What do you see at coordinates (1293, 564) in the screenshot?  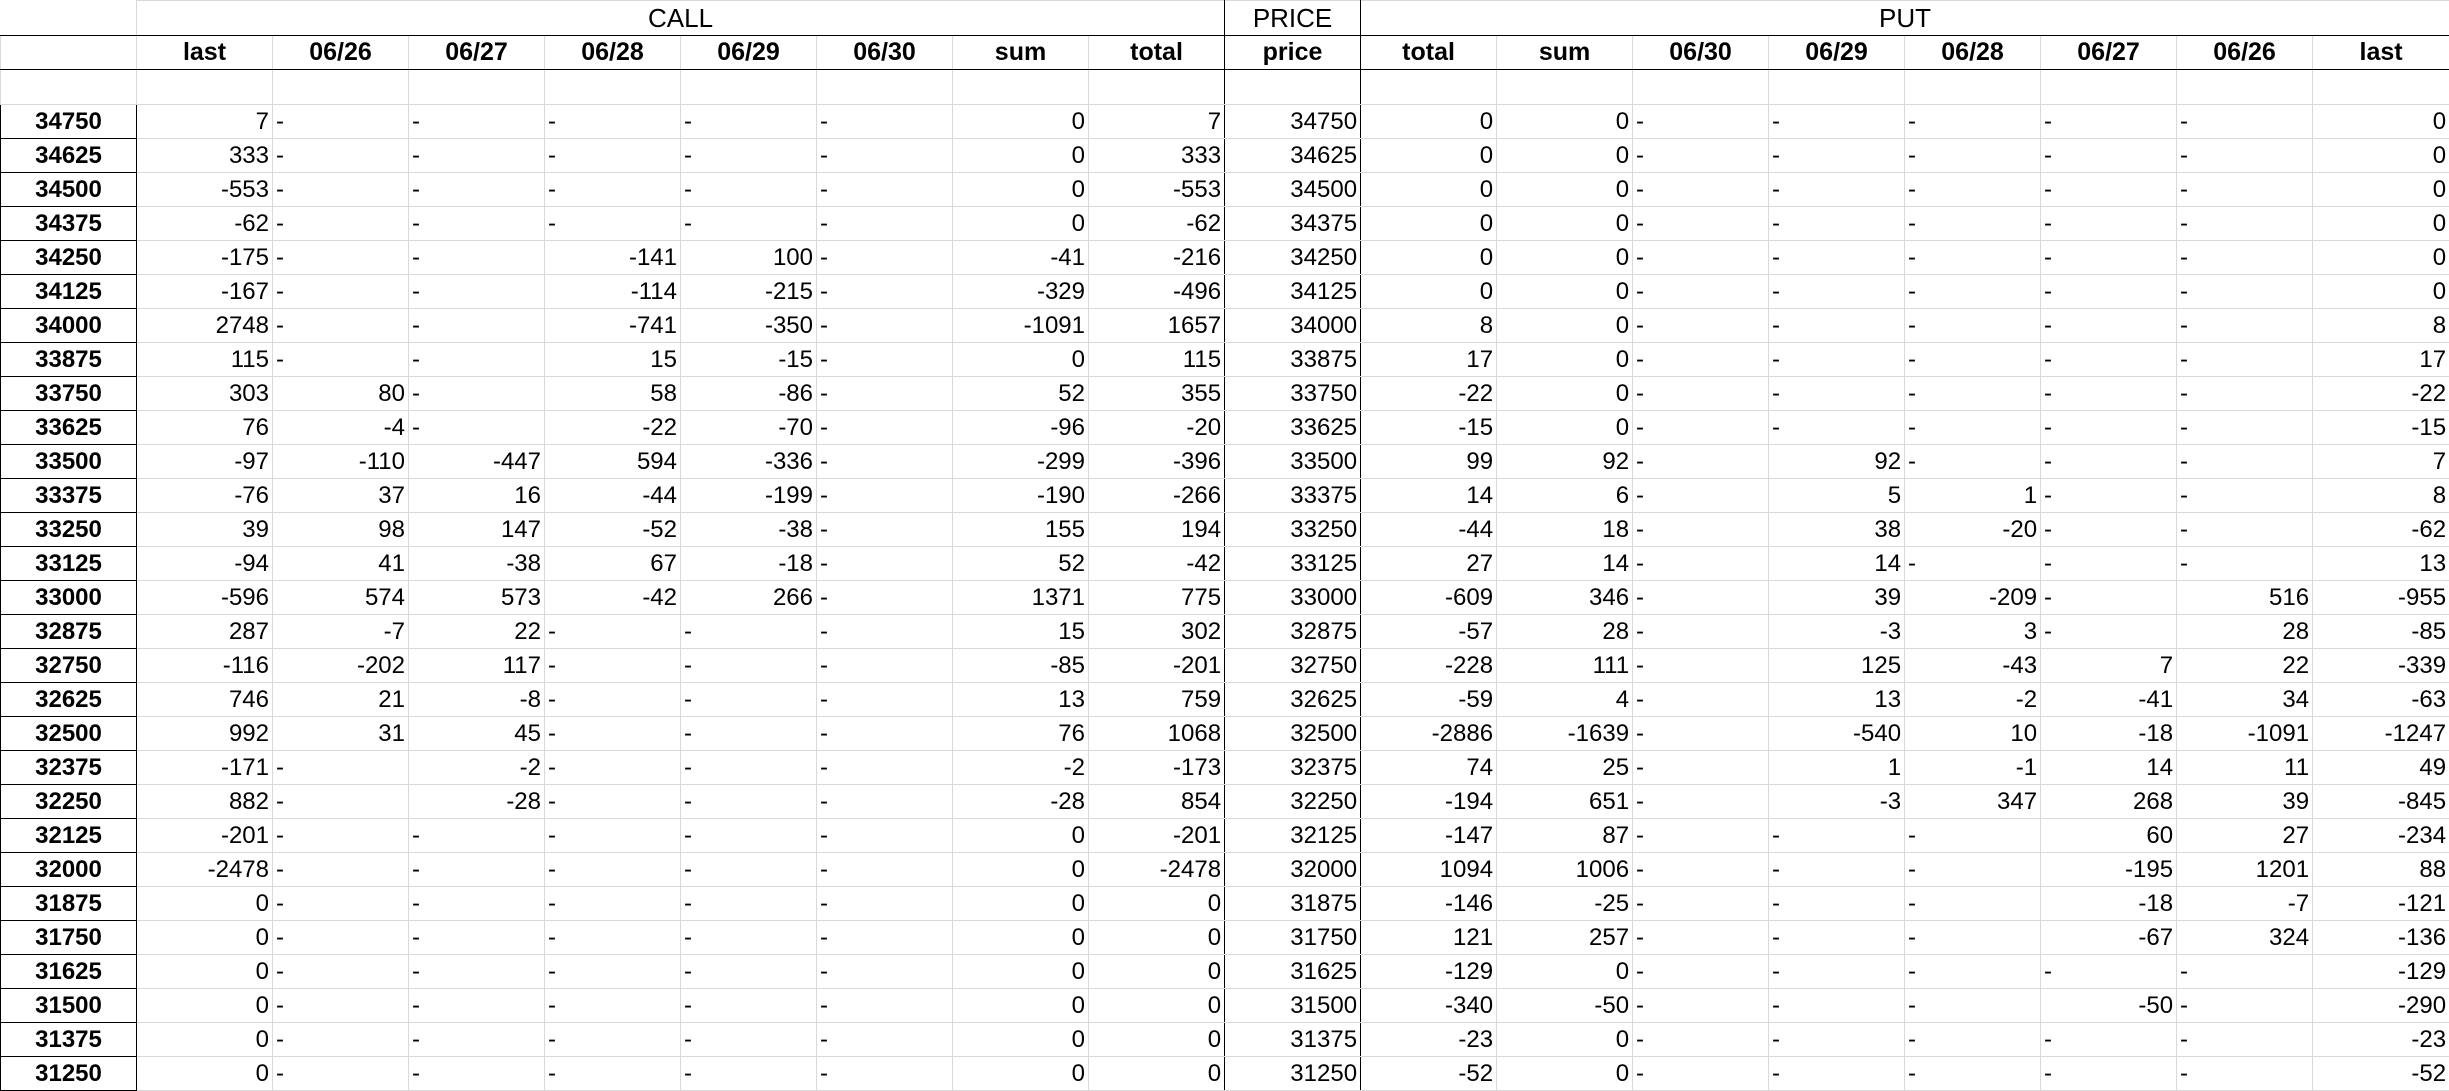 I see `table-cell: 33125` at bounding box center [1293, 564].